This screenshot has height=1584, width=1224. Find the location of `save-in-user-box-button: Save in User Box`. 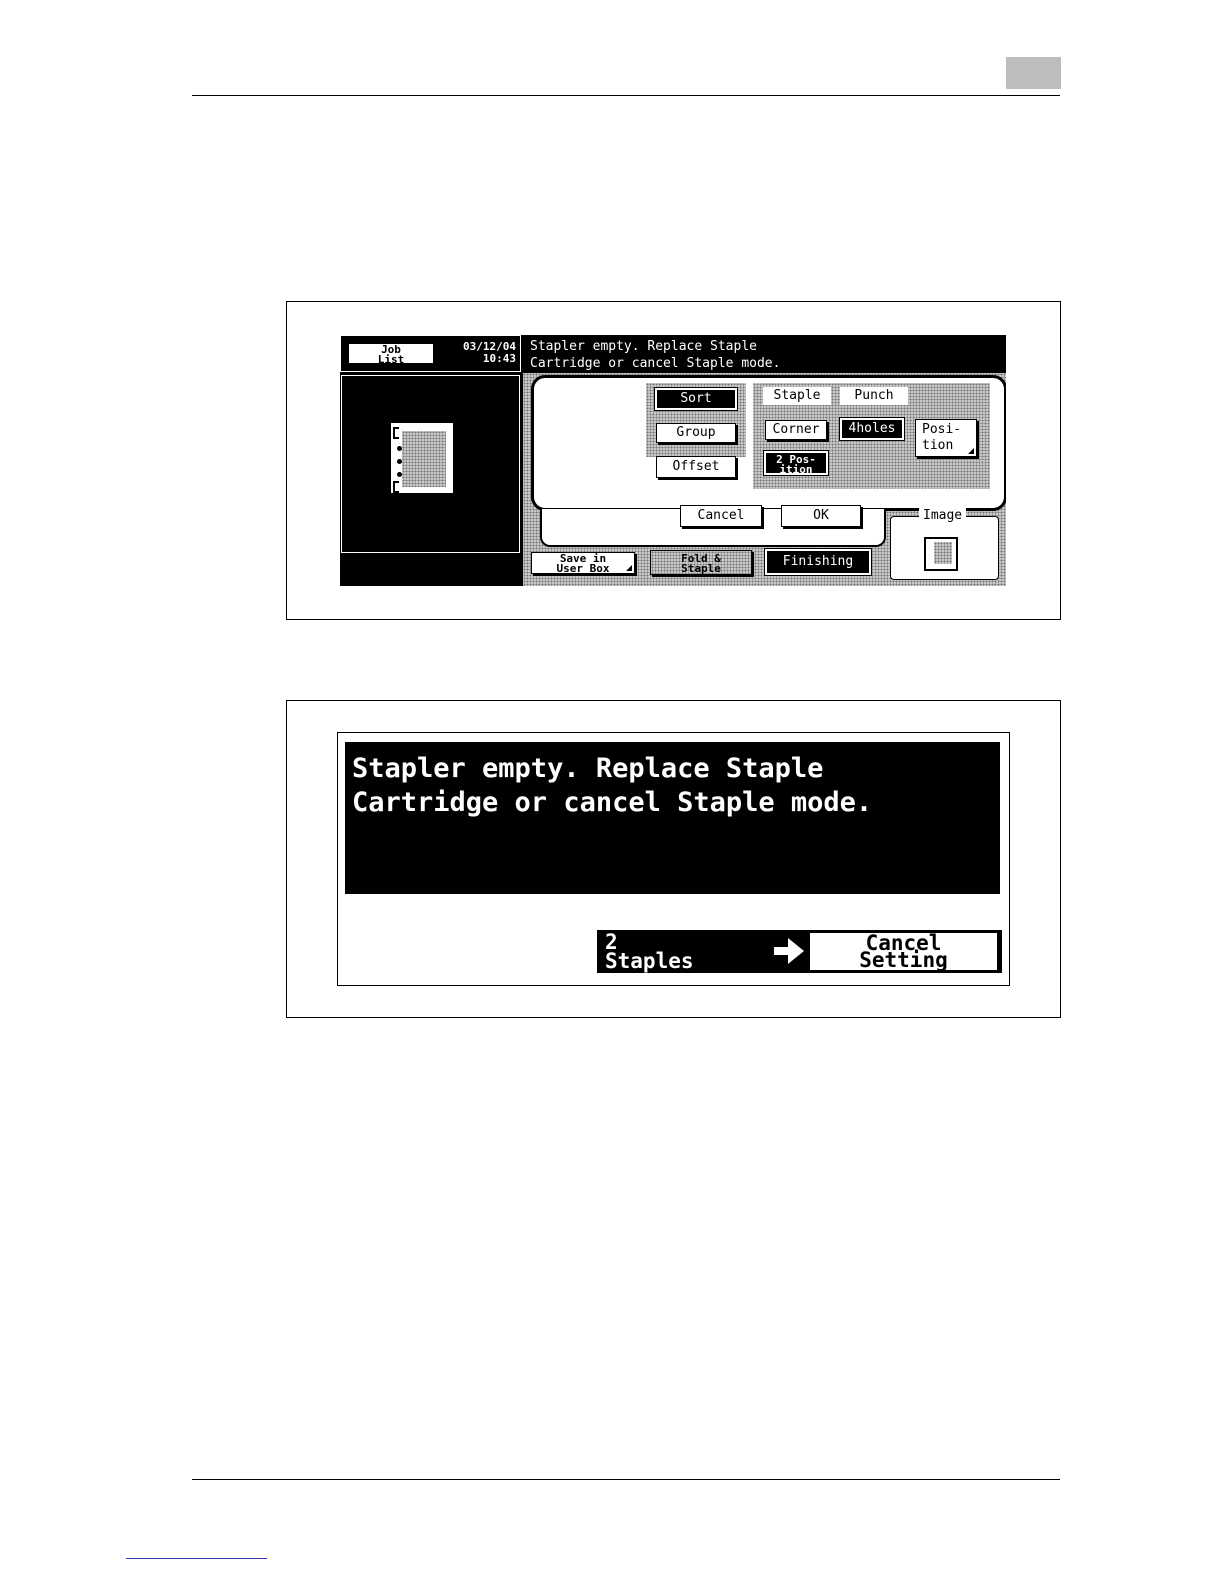

save-in-user-box-button: Save in User Box is located at coordinates (583, 563).